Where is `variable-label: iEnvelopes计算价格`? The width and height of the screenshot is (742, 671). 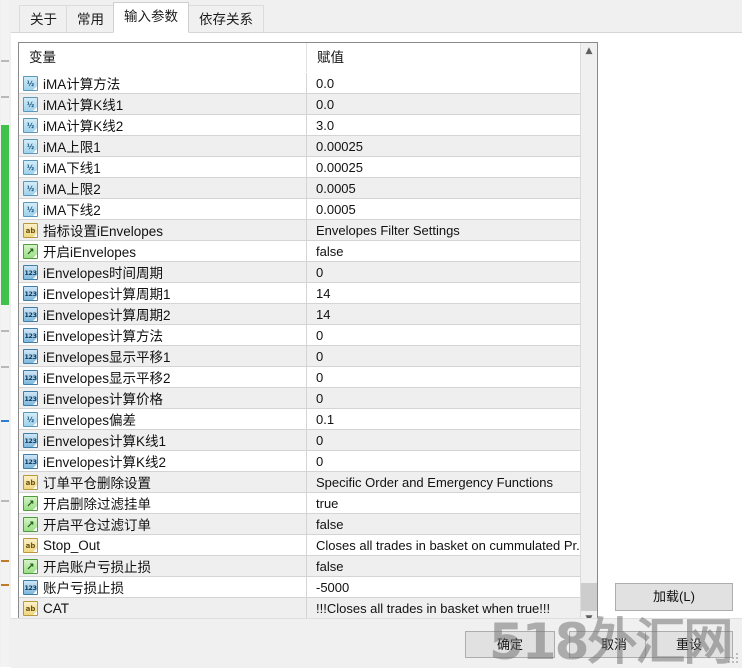 variable-label: iEnvelopes计算价格 is located at coordinates (103, 399).